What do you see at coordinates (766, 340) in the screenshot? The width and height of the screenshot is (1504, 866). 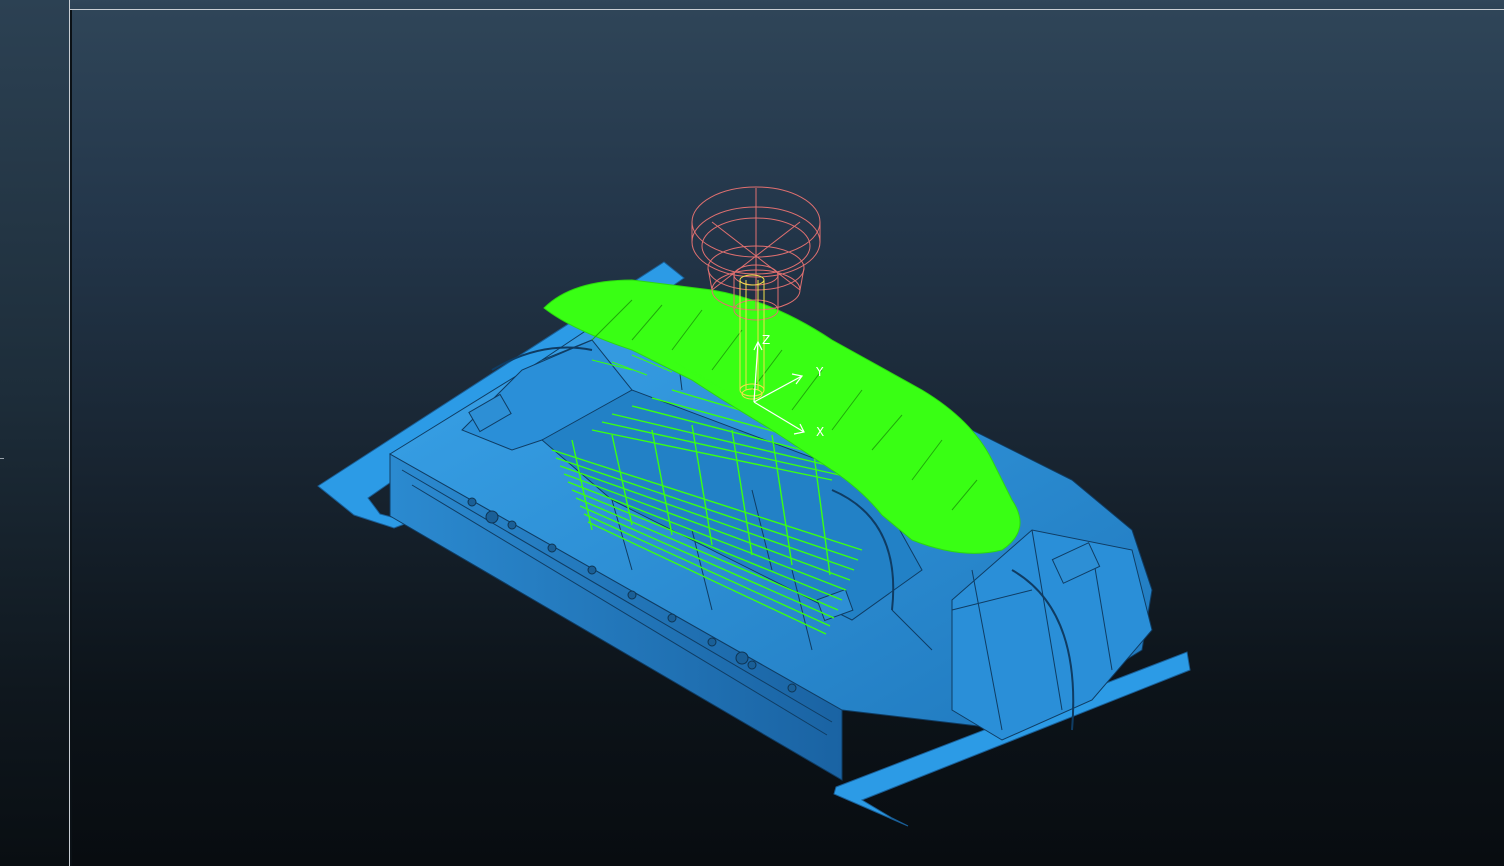 I see `triad-z-label: Z` at bounding box center [766, 340].